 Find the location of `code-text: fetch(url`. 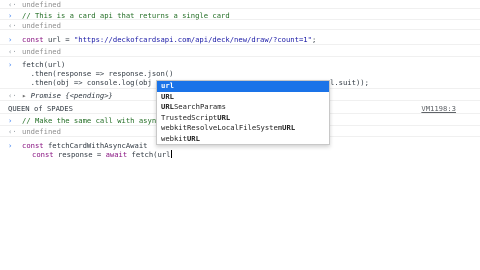

code-text: fetch(url is located at coordinates (149, 154).